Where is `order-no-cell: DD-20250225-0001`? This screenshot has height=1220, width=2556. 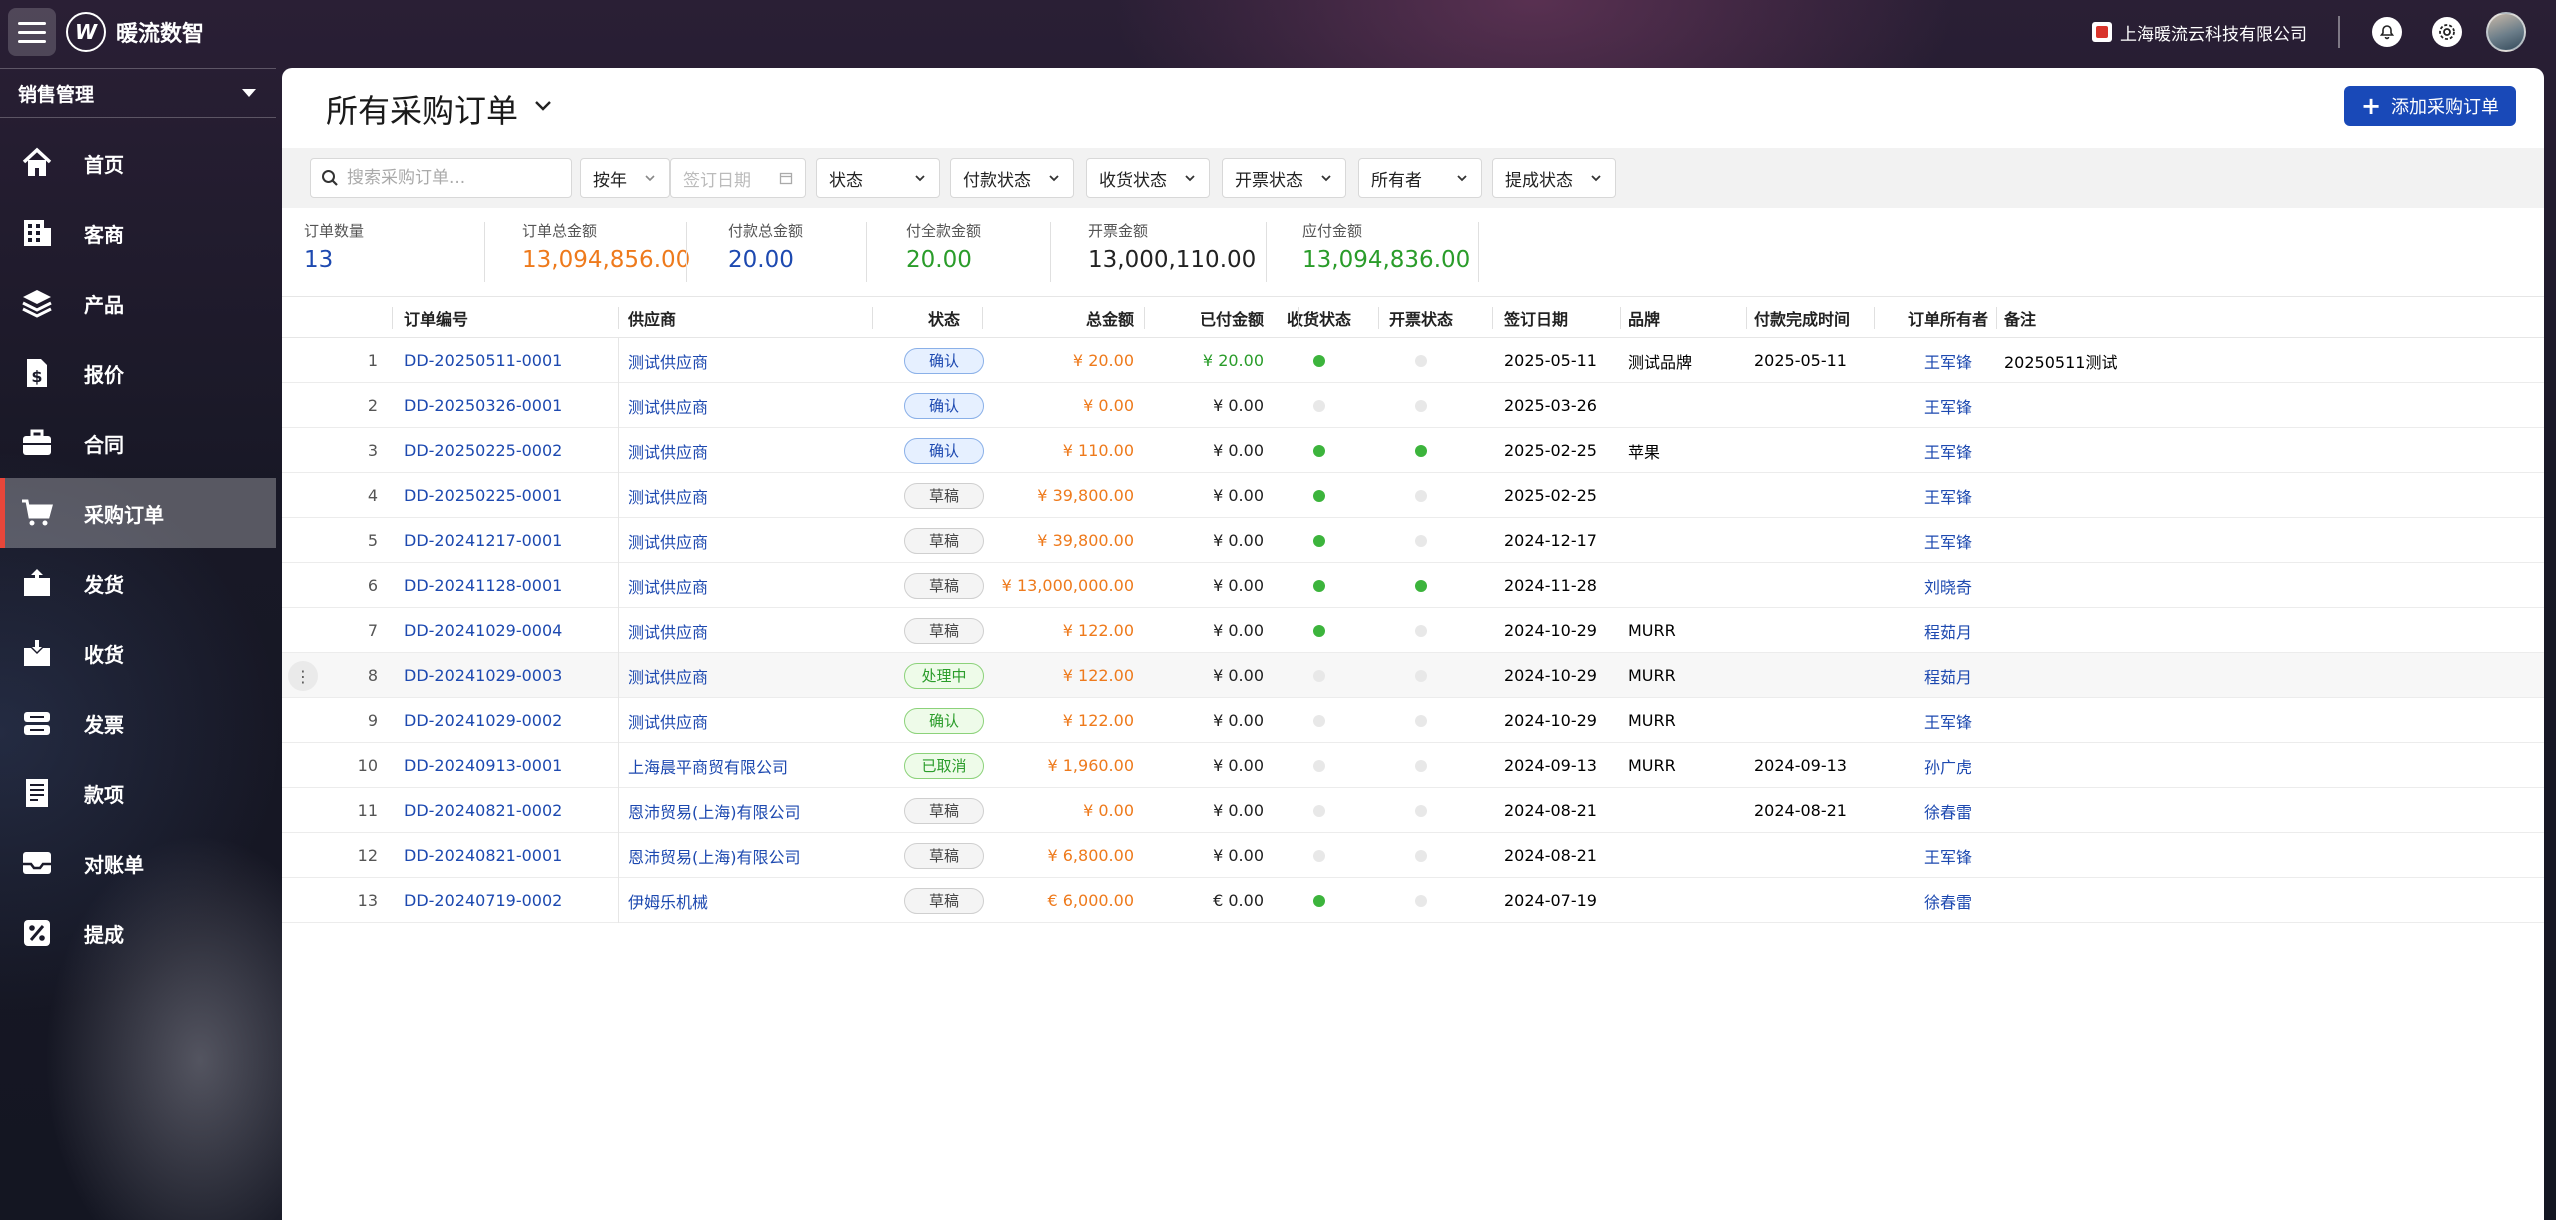 order-no-cell: DD-20250225-0001 is located at coordinates (509, 495).